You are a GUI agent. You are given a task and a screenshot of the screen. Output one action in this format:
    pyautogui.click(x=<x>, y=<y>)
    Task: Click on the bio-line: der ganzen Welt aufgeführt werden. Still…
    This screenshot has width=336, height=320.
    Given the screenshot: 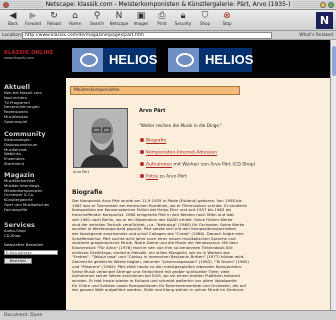 What is the action you would take?
    pyautogui.click(x=158, y=290)
    